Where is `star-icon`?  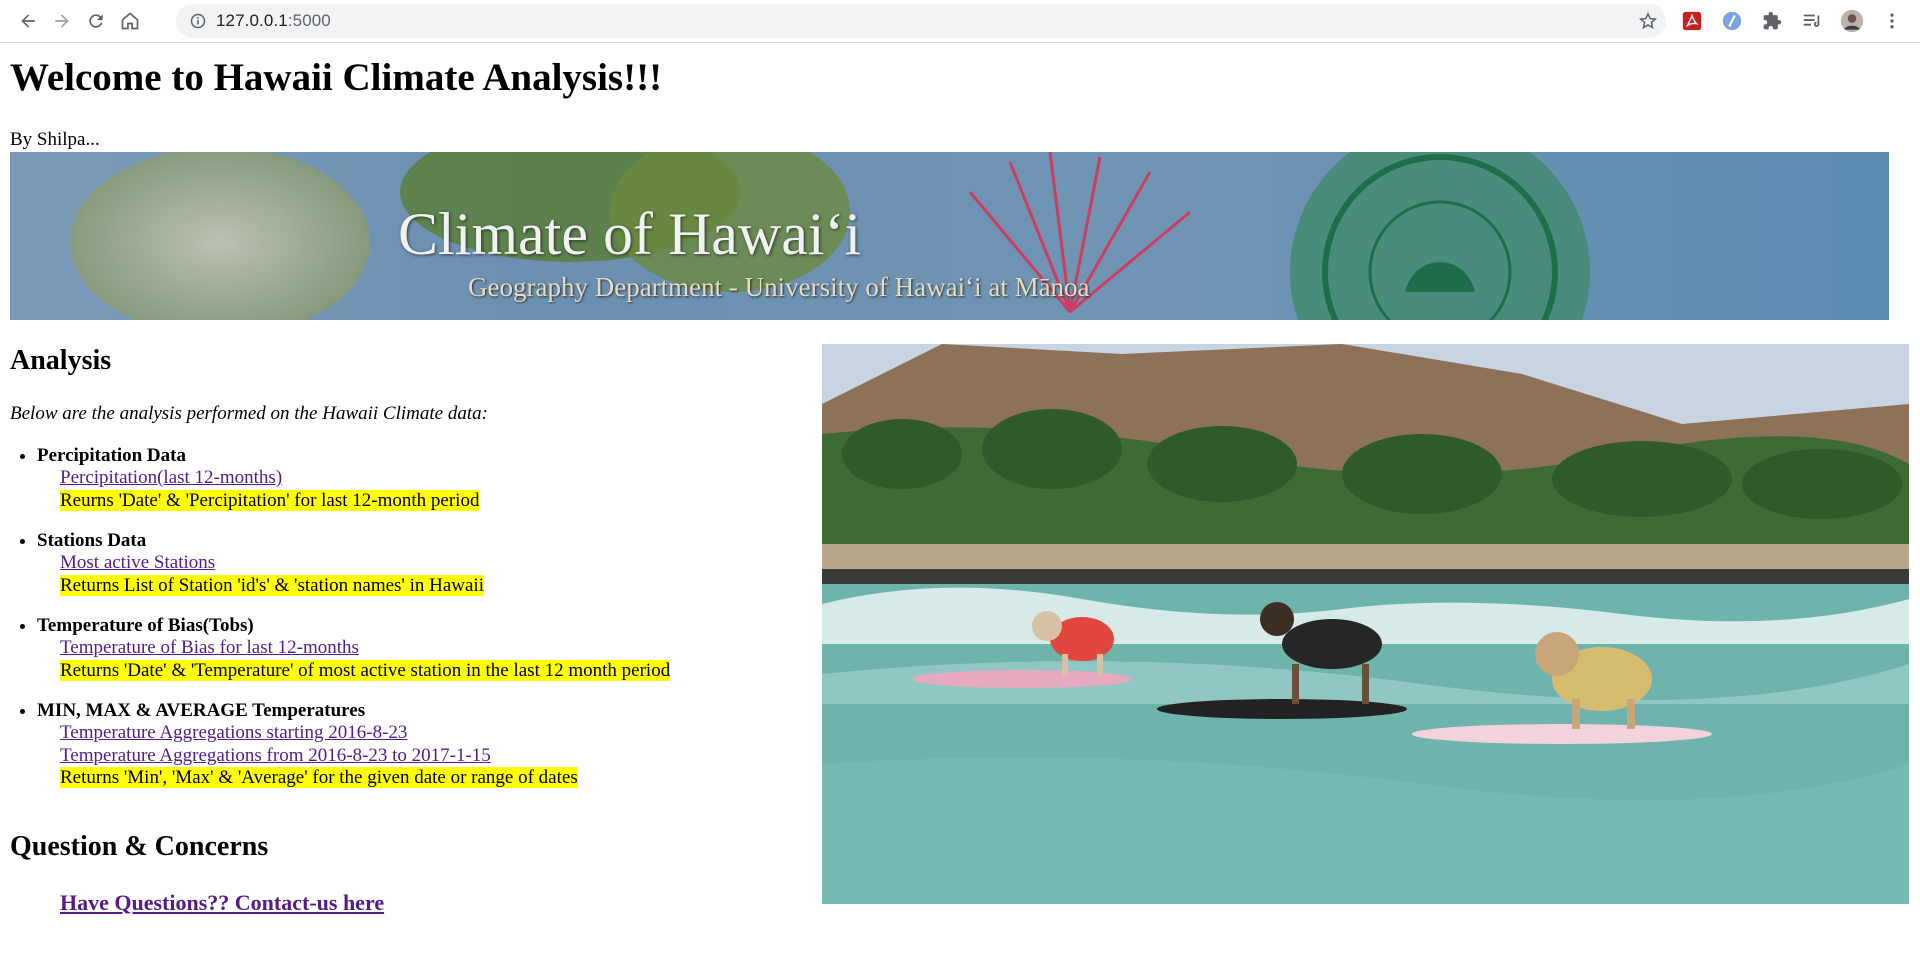
star-icon is located at coordinates (1648, 21).